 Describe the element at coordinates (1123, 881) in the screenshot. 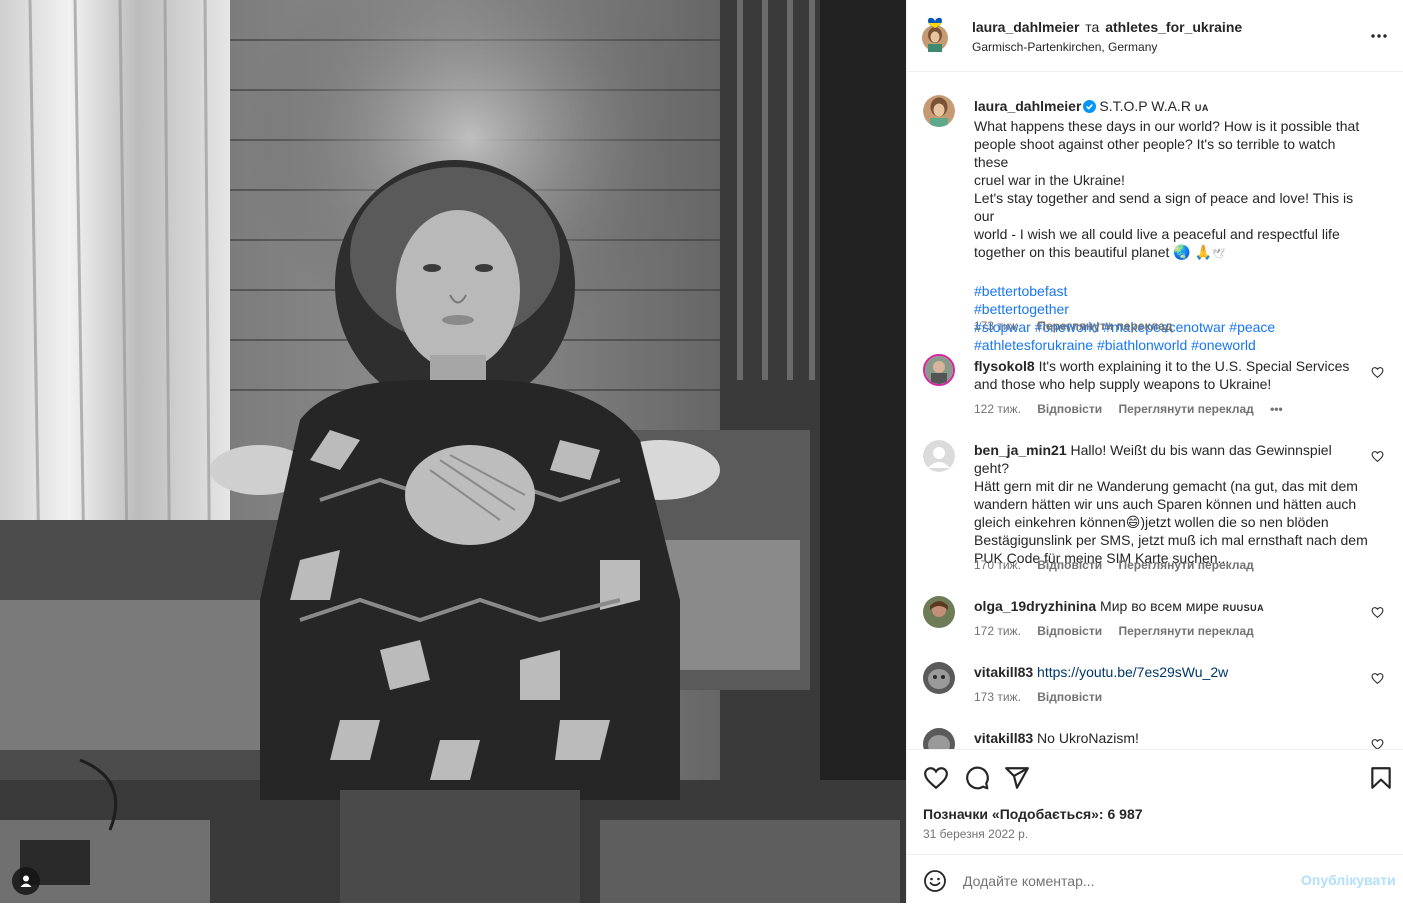

I see `comment-input` at that location.